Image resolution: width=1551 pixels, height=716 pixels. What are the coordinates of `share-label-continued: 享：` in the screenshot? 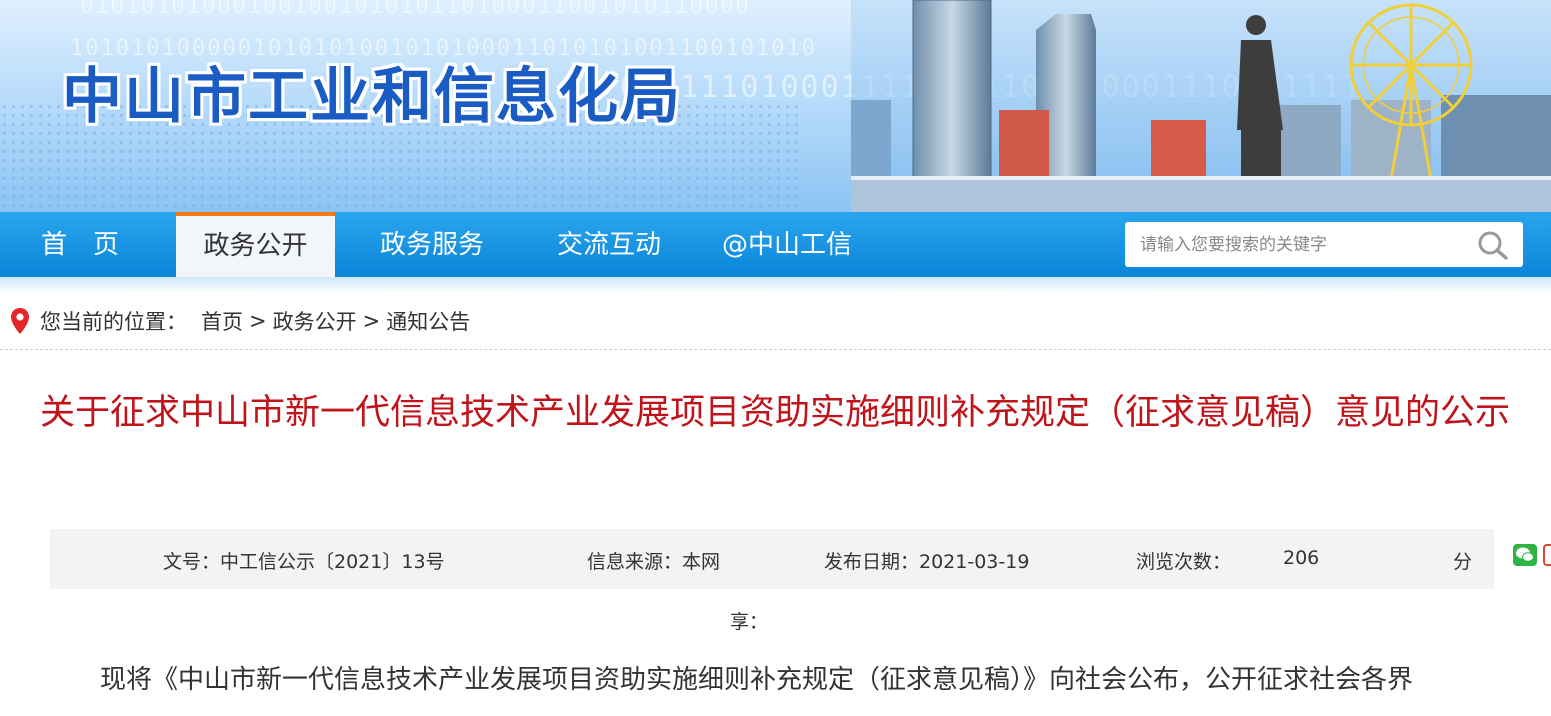 It's located at (749, 622).